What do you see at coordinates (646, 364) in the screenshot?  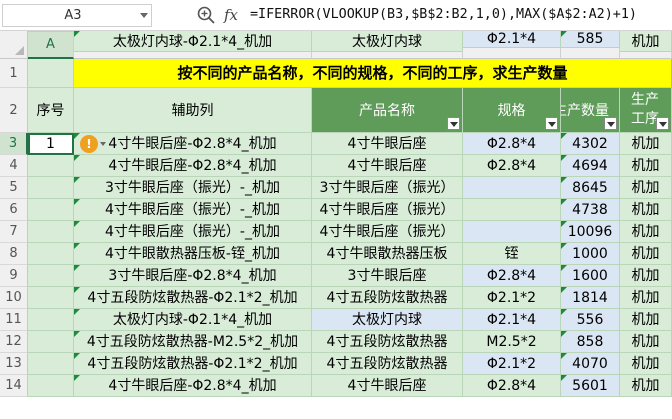 I see `cell-proc-13: 机加` at bounding box center [646, 364].